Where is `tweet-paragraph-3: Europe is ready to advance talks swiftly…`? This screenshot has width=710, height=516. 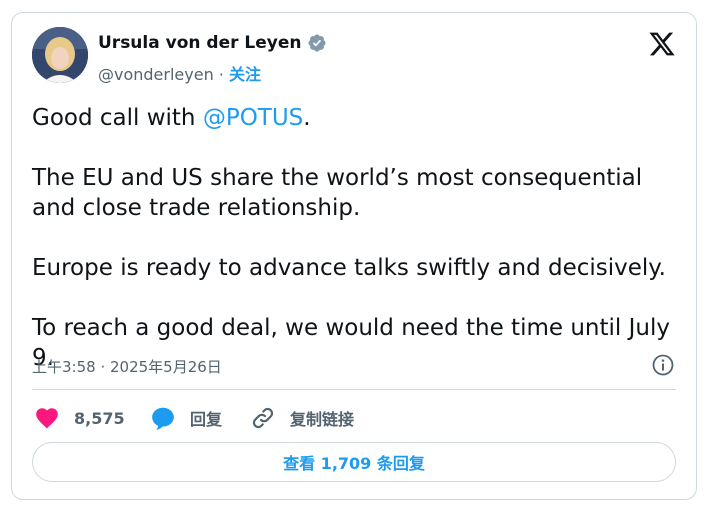 tweet-paragraph-3: Europe is ready to advance talks swiftly… is located at coordinates (349, 268).